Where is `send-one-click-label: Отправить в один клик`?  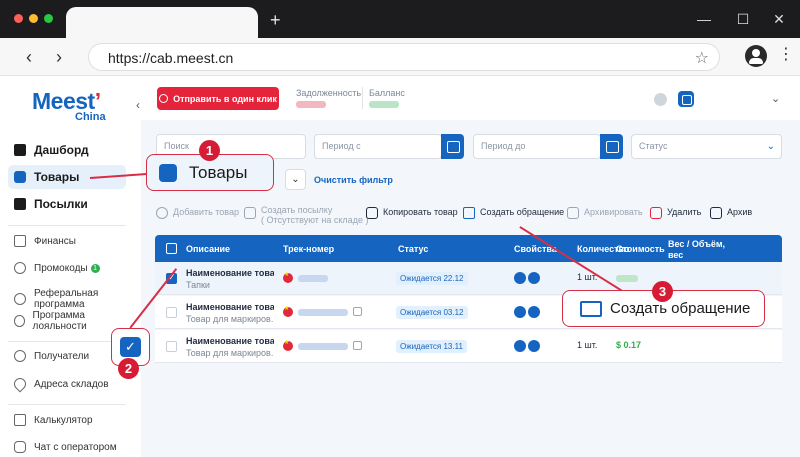
send-one-click-label: Отправить в один клик is located at coordinates (225, 98).